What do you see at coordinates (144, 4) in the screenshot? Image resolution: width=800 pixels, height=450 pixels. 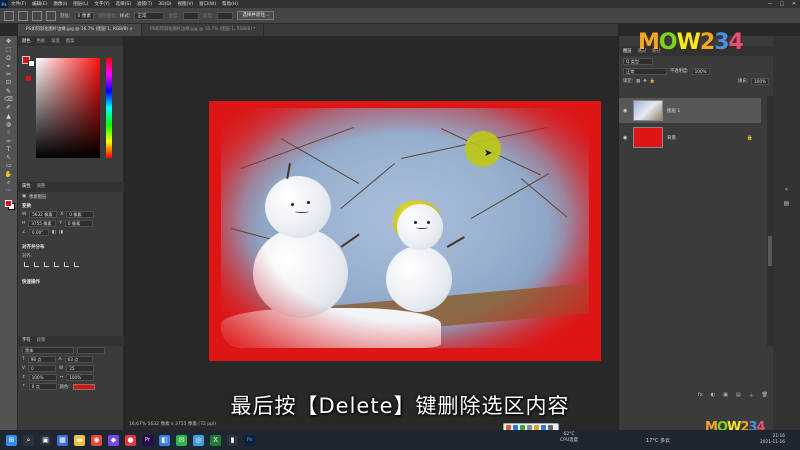 I see `menu-filter: 滤镜(T)` at bounding box center [144, 4].